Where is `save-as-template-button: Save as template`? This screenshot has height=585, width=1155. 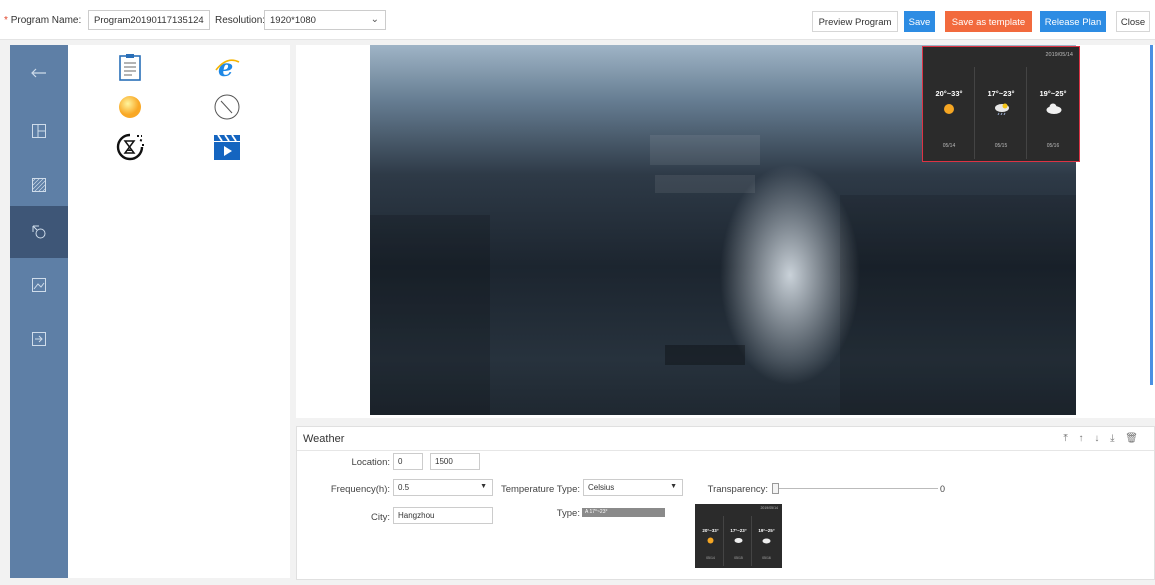
save-as-template-button: Save as template is located at coordinates (988, 21).